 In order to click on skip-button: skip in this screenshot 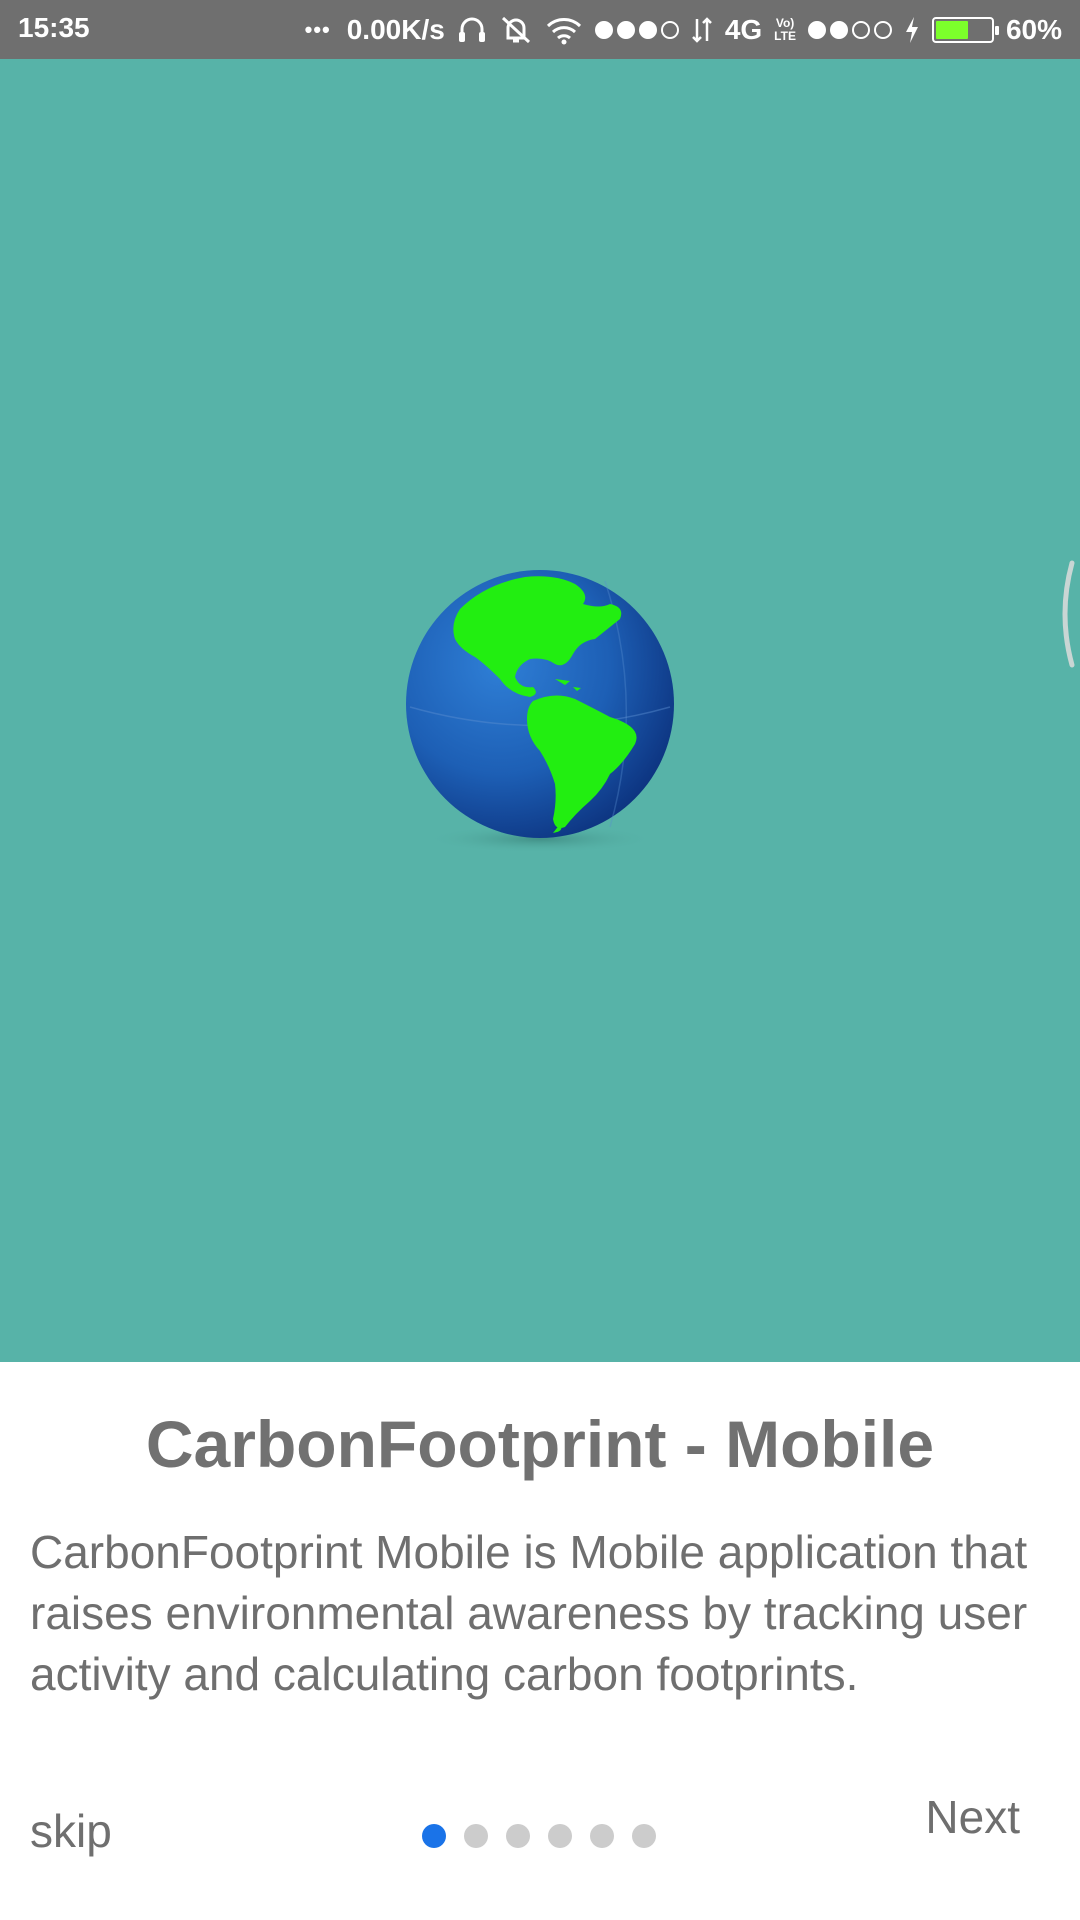, I will do `click(71, 1831)`.